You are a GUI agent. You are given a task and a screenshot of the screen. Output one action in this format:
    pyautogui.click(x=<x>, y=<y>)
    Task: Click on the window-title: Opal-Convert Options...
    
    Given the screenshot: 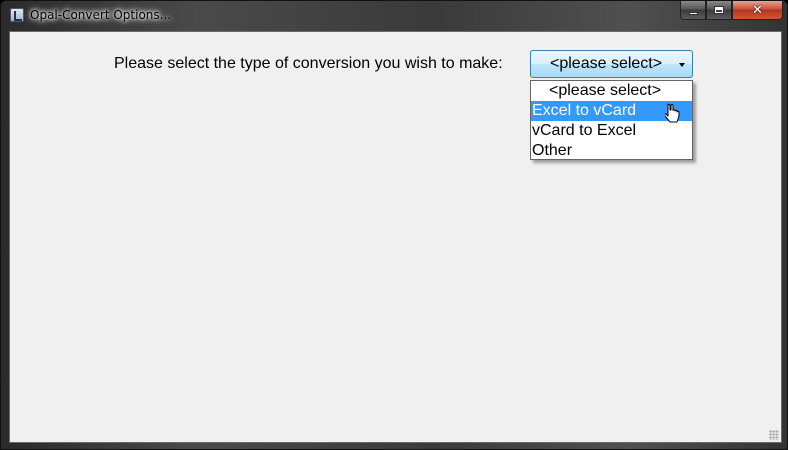 What is the action you would take?
    pyautogui.click(x=101, y=15)
    